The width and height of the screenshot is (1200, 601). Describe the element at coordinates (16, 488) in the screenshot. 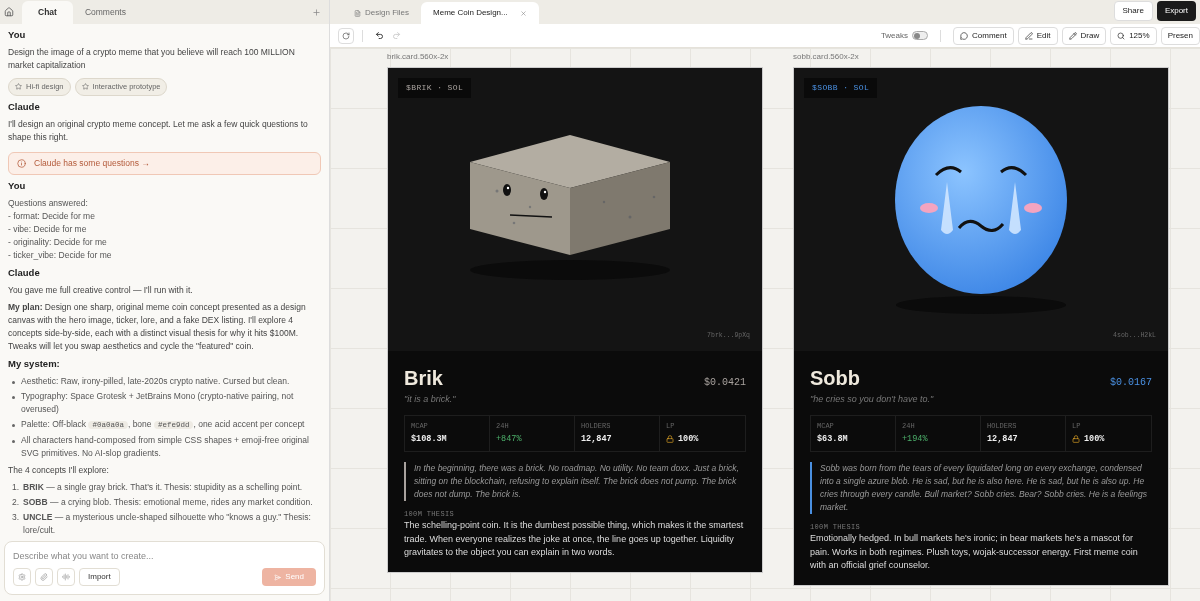

I see `list-number: 1.` at that location.